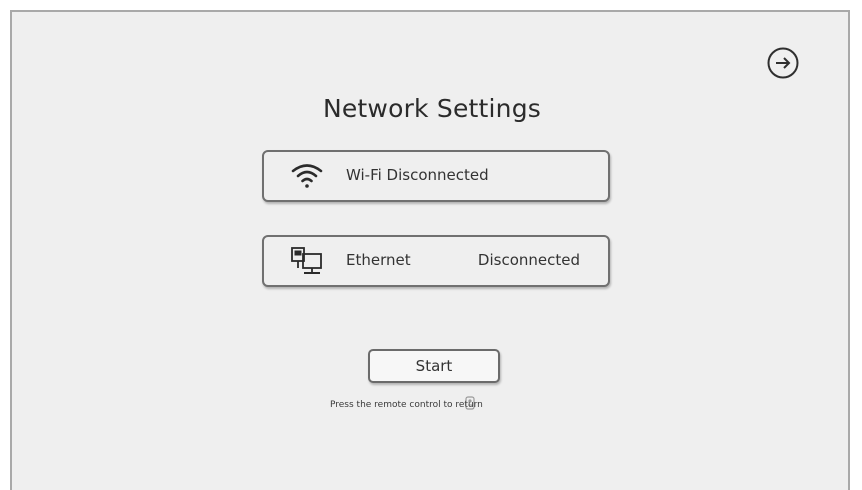 Image resolution: width=862 pixels, height=490 pixels. What do you see at coordinates (436, 261) in the screenshot?
I see `ethernet-option: Ethernet Disconnected` at bounding box center [436, 261].